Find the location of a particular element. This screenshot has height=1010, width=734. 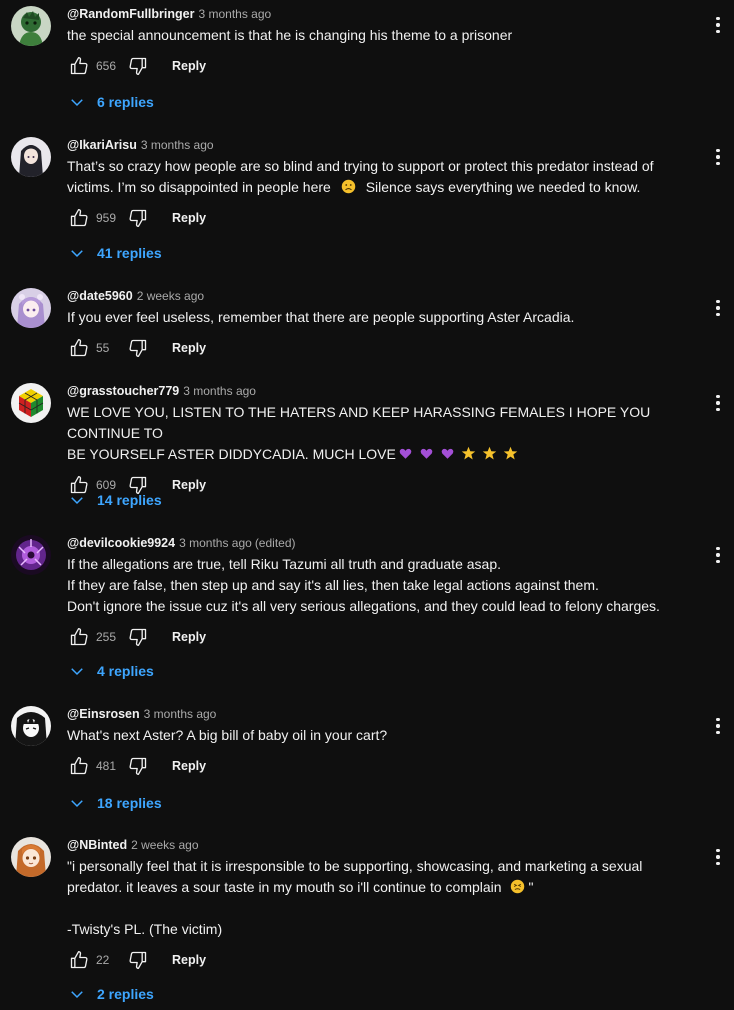

purple-glow-avatar-icon is located at coordinates (31, 555).